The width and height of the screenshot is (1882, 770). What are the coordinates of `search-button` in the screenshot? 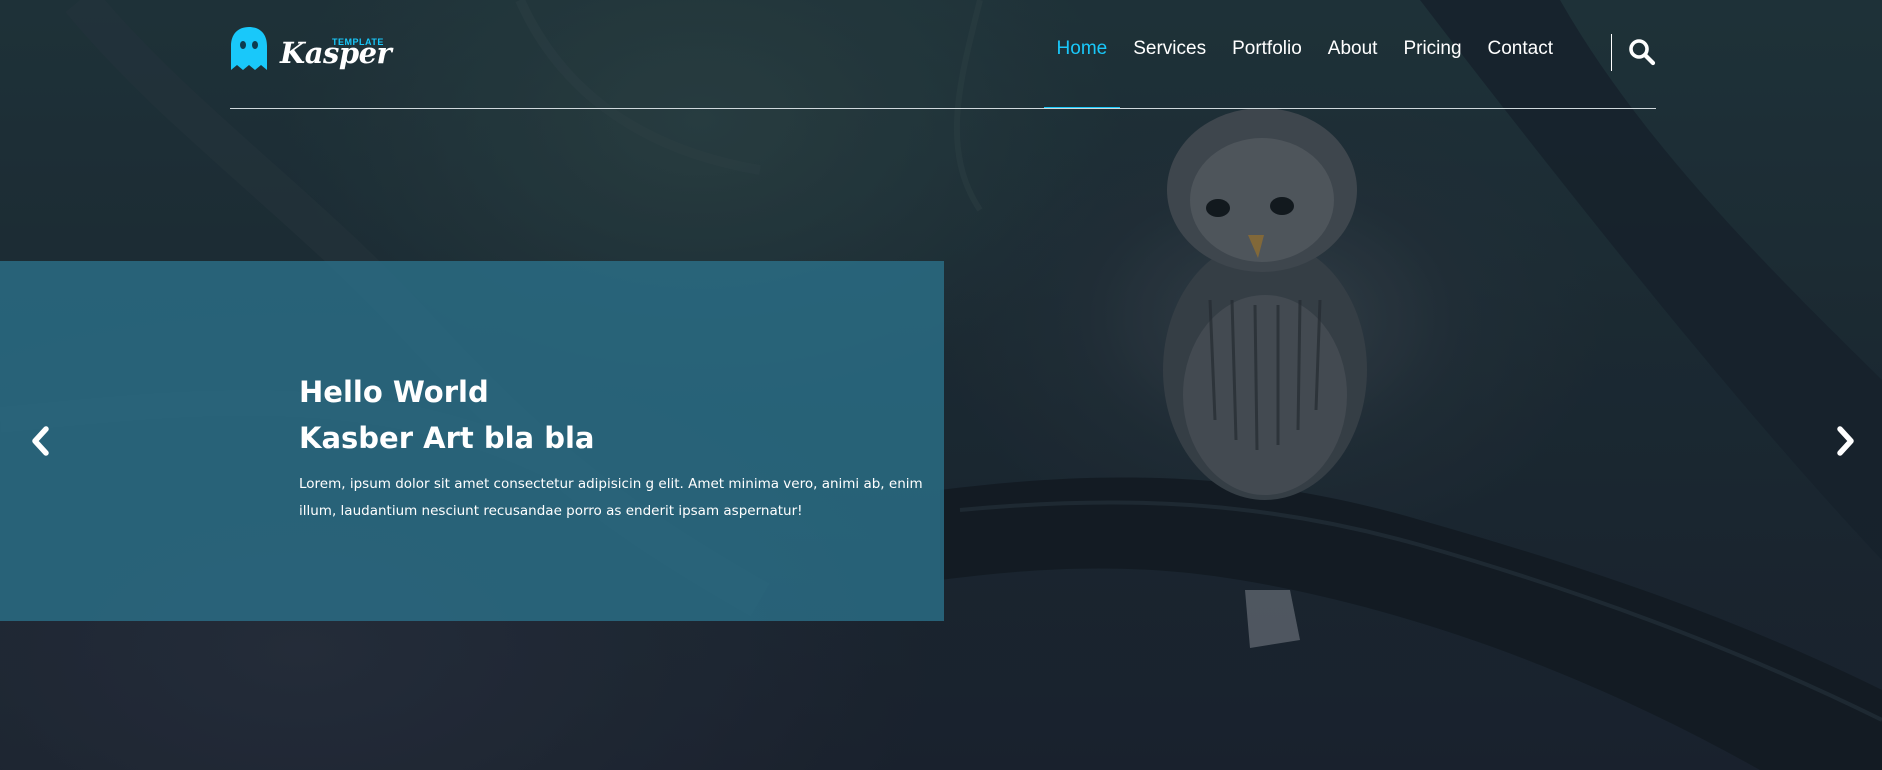 It's located at (1642, 52).